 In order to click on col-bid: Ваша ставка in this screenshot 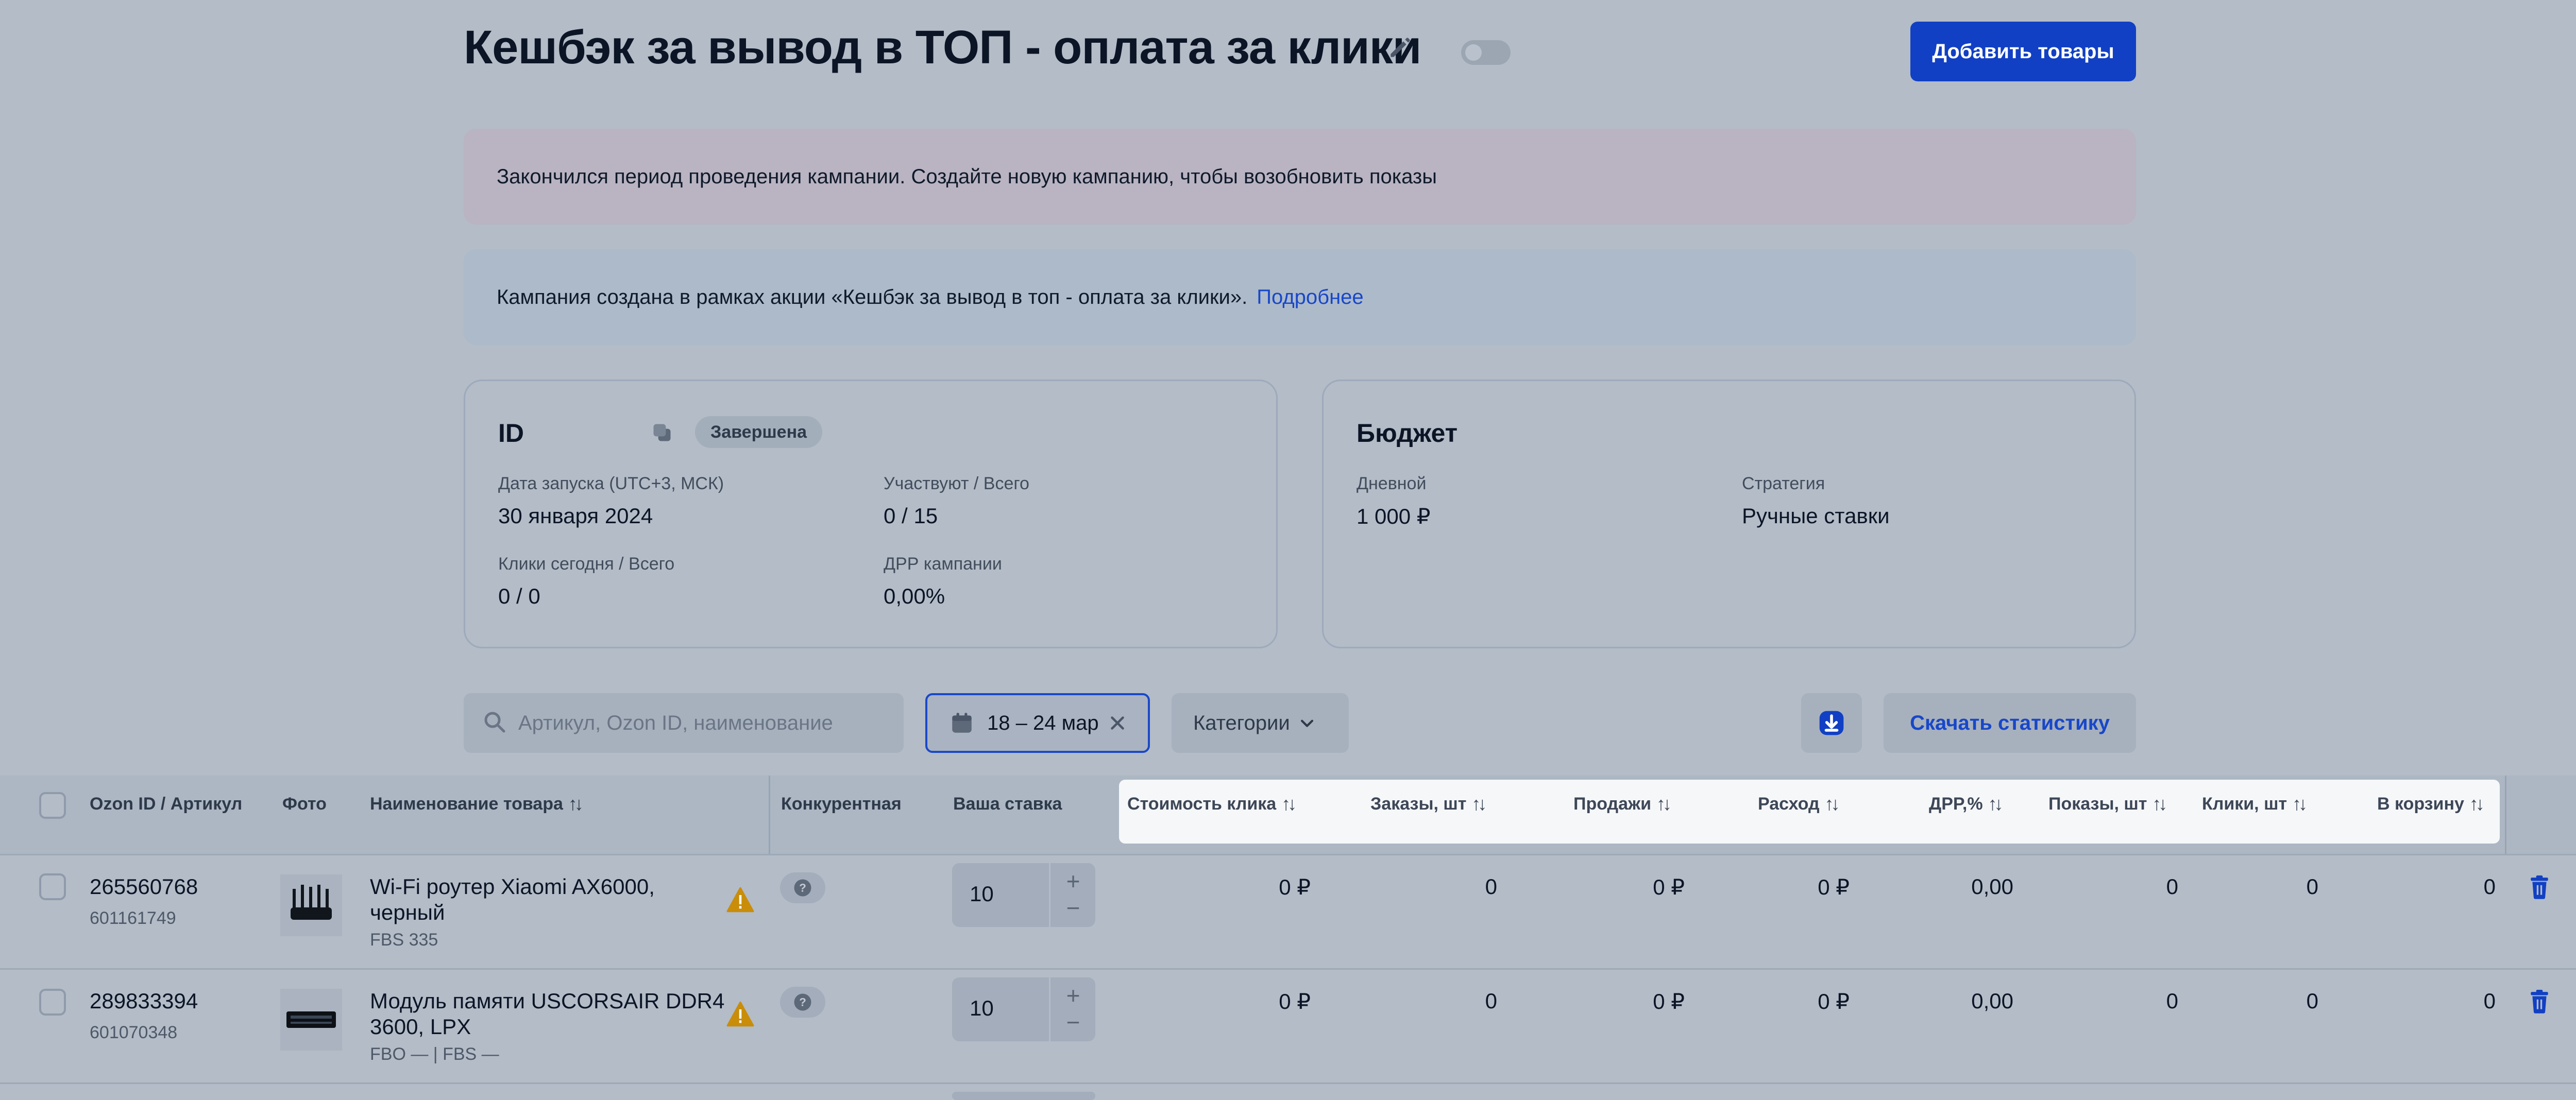, I will do `click(1007, 804)`.